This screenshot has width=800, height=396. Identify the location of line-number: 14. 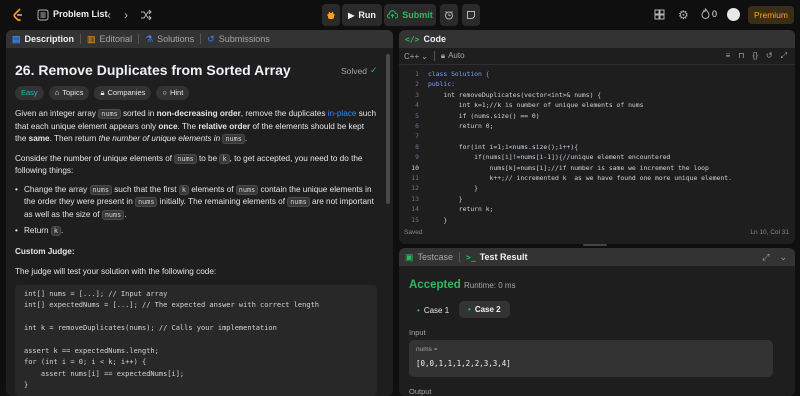
(415, 209).